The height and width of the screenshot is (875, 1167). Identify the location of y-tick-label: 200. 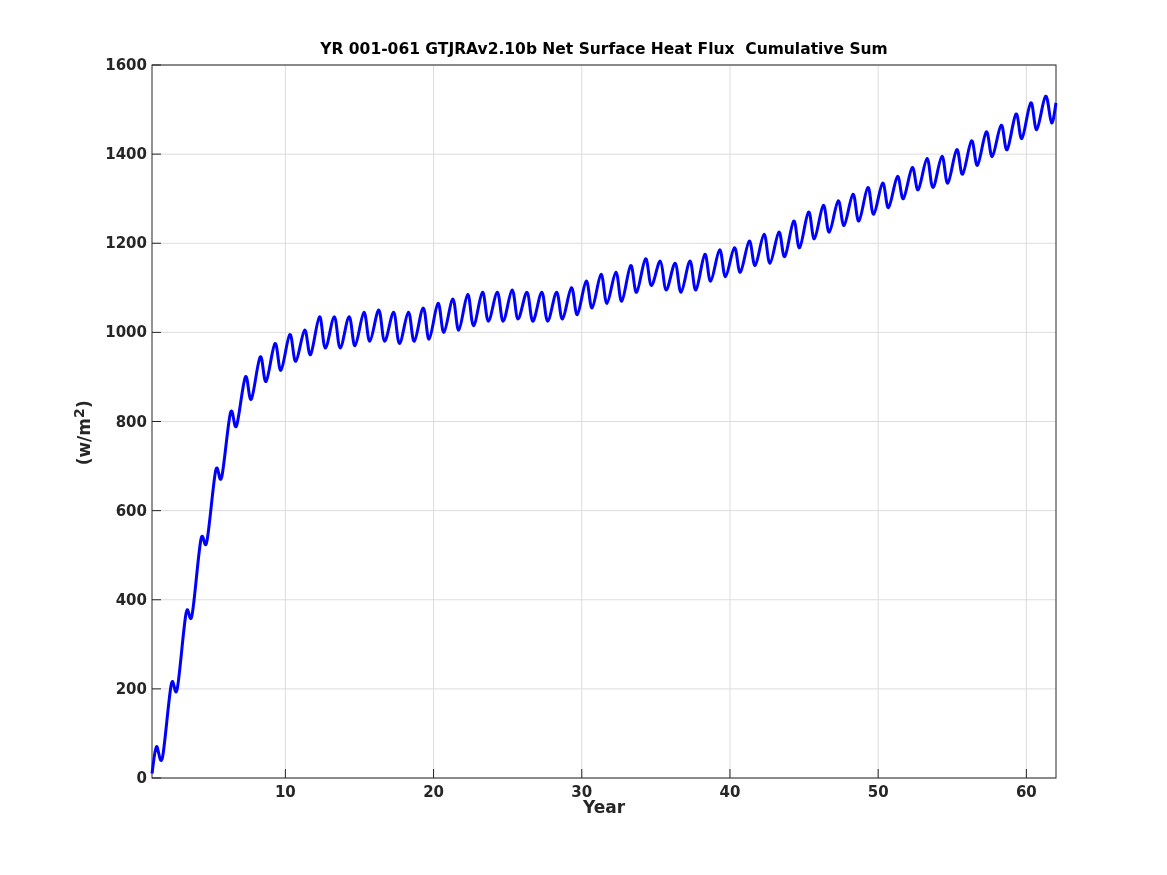
(131, 688).